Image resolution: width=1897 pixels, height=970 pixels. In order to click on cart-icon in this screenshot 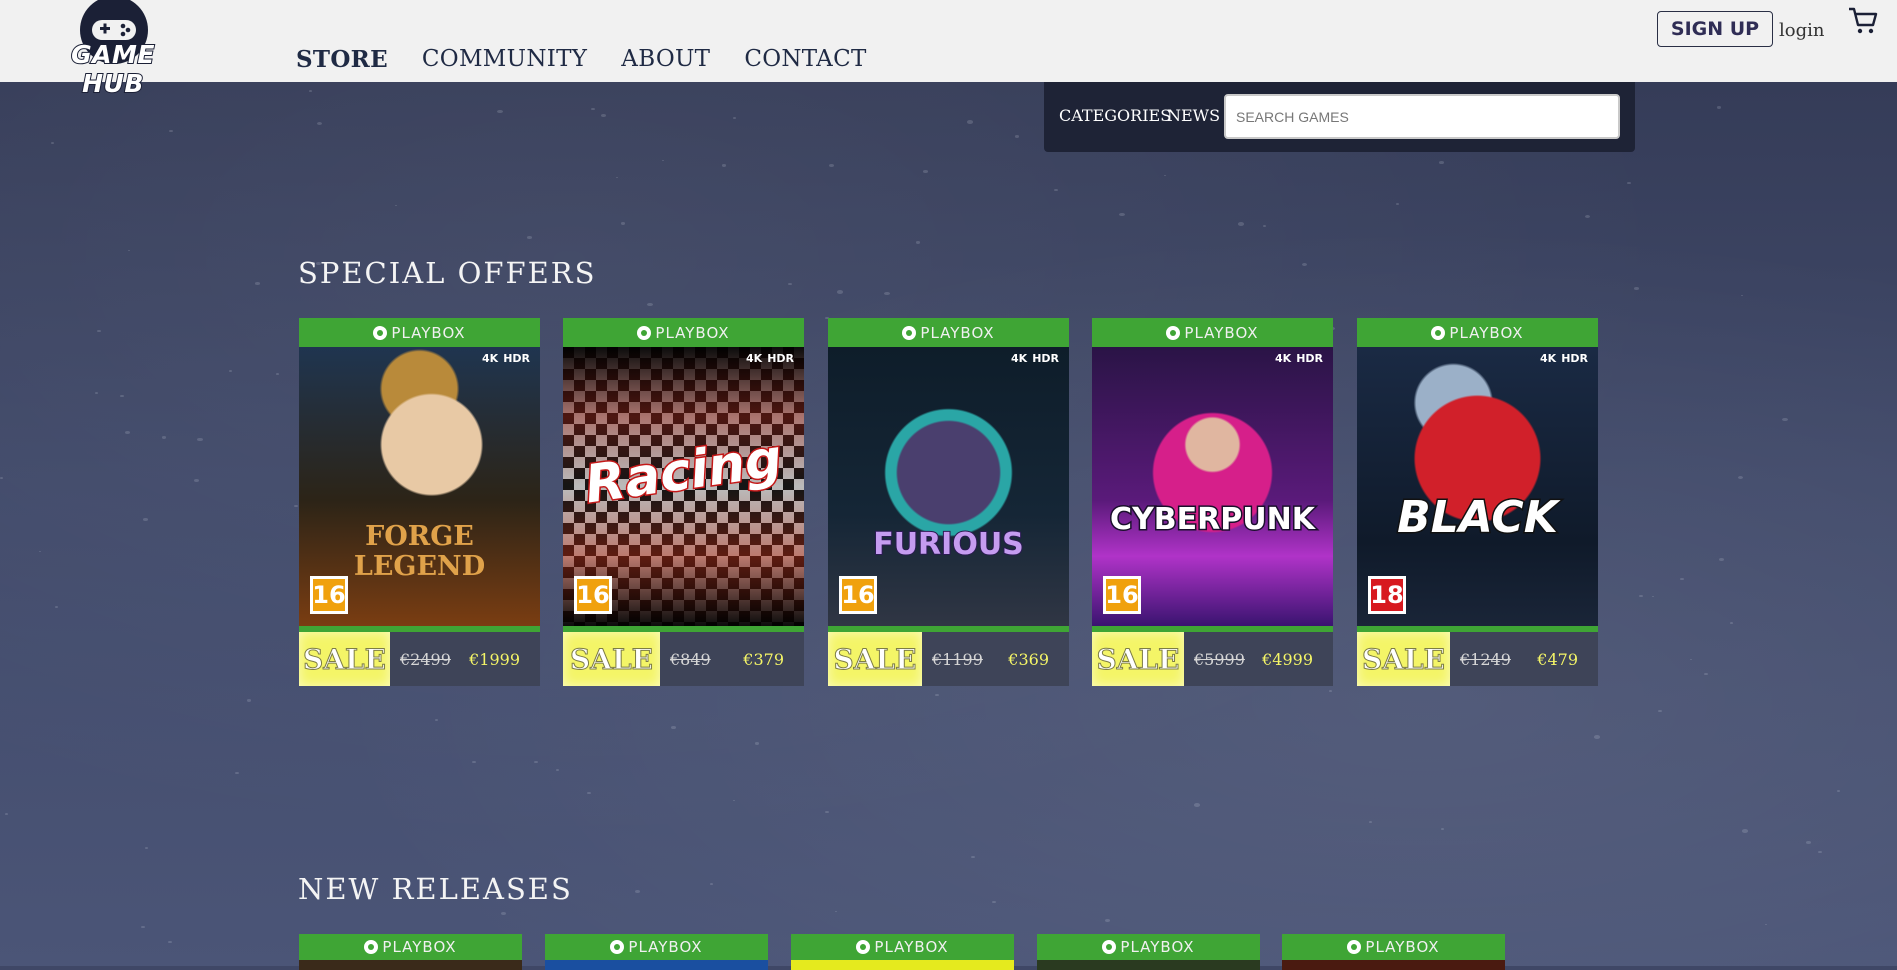, I will do `click(1863, 21)`.